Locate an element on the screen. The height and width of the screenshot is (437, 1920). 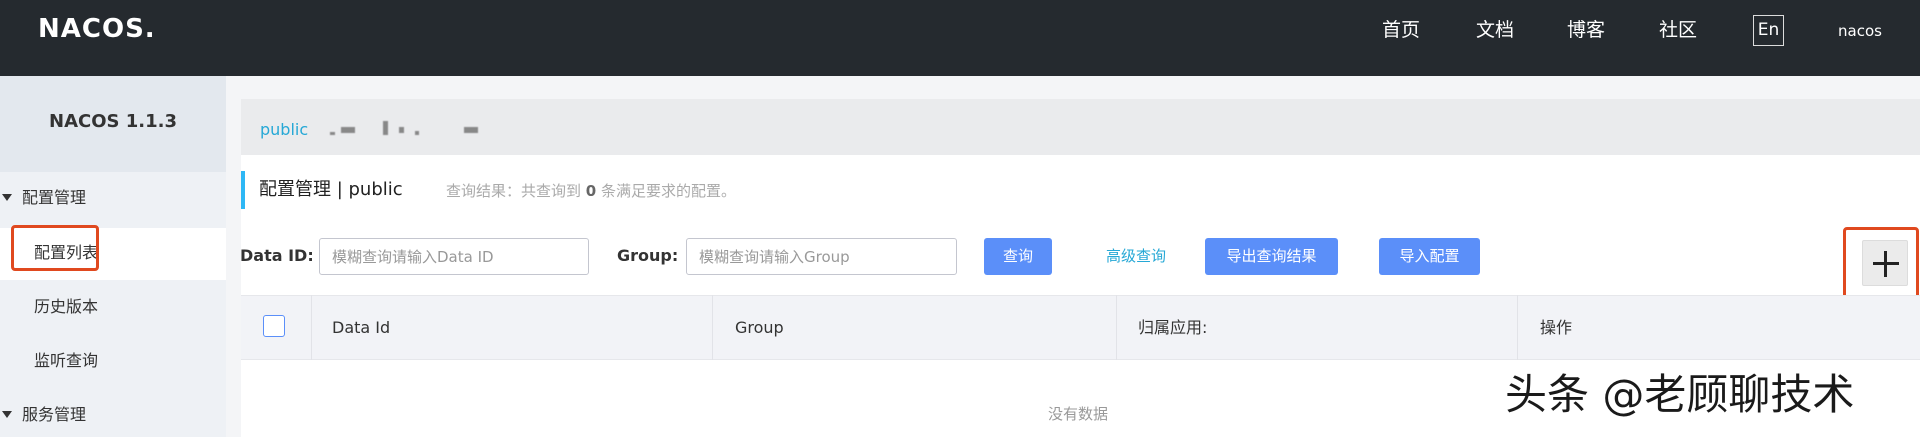
column-header-group: Group is located at coordinates (759, 328).